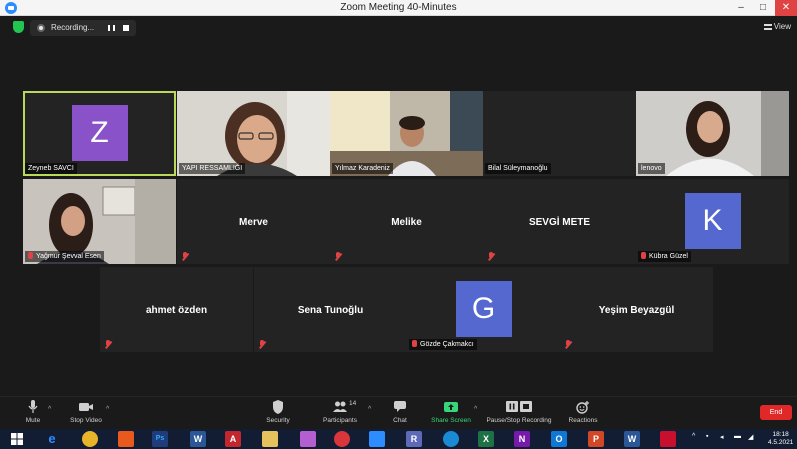  I want to click on participant-name-text: Kübra Güzel, so click(668, 256).